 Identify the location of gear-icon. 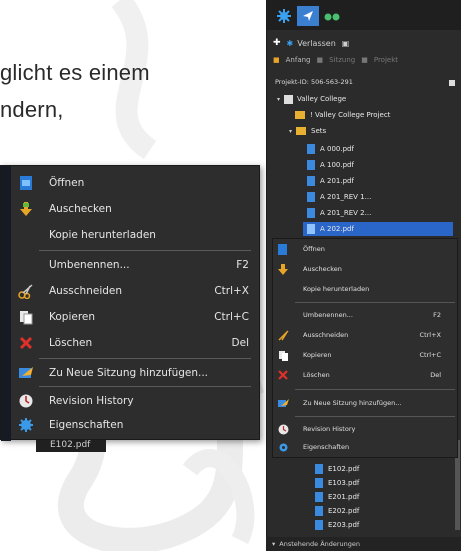
(284, 16).